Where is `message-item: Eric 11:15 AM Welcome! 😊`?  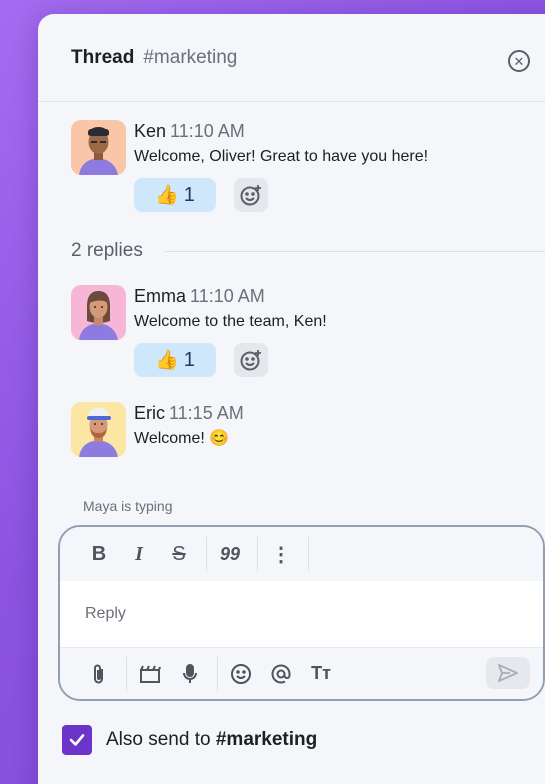 message-item: Eric 11:15 AM Welcome! 😊 is located at coordinates (157, 429).